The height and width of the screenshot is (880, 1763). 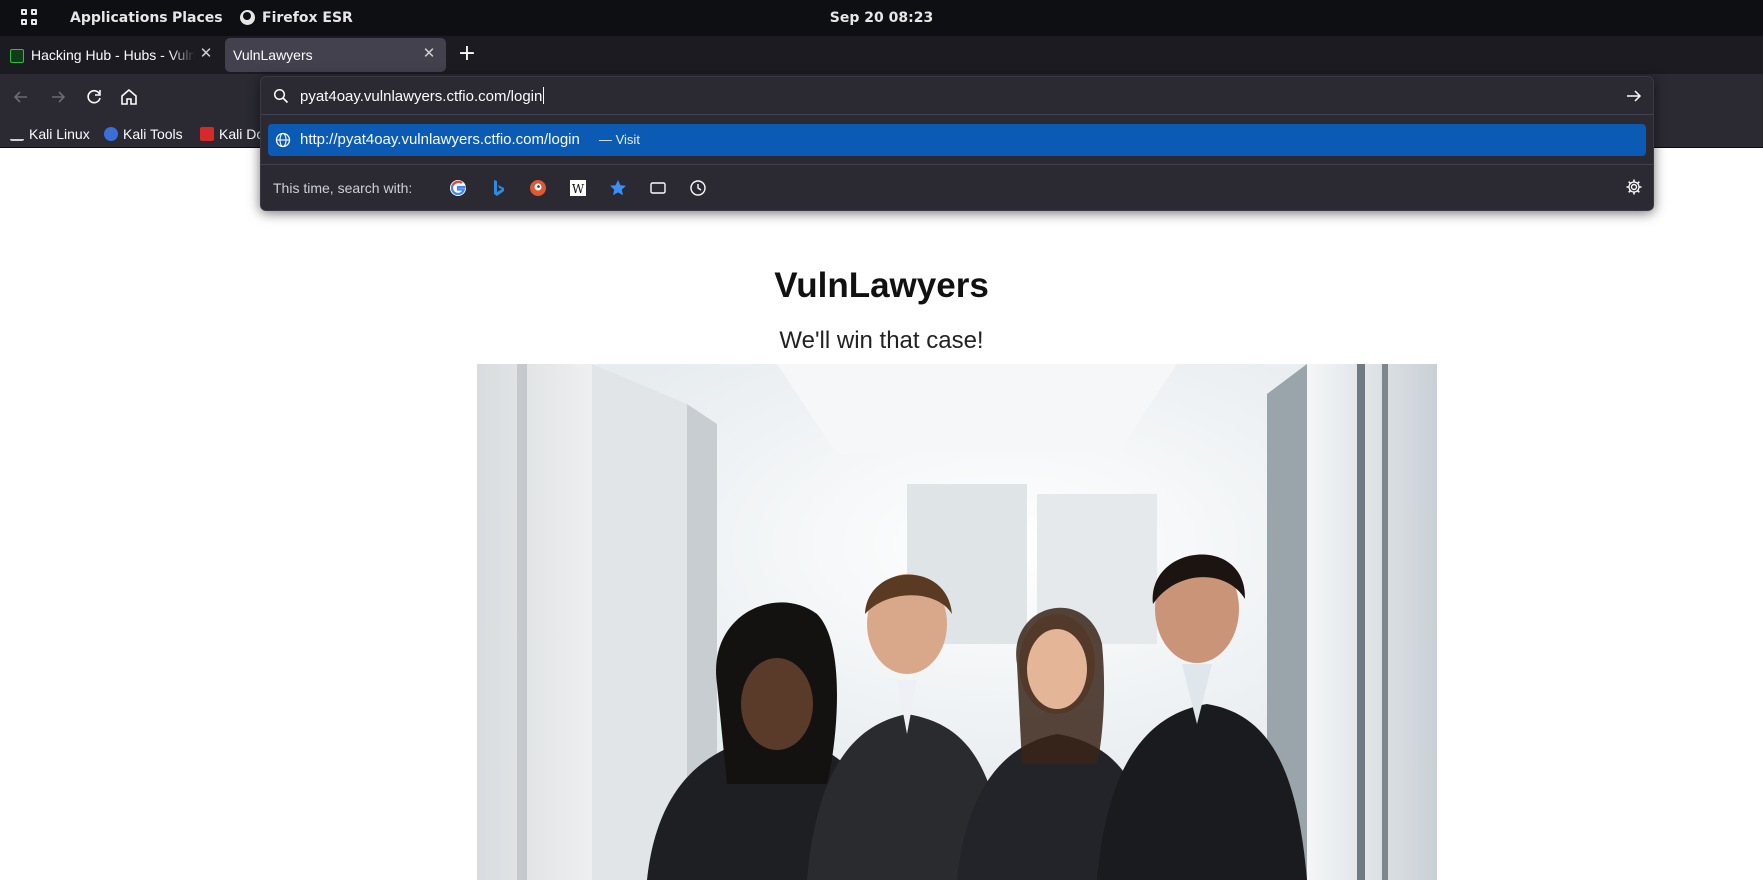 I want to click on globe-icon, so click(x=283, y=140).